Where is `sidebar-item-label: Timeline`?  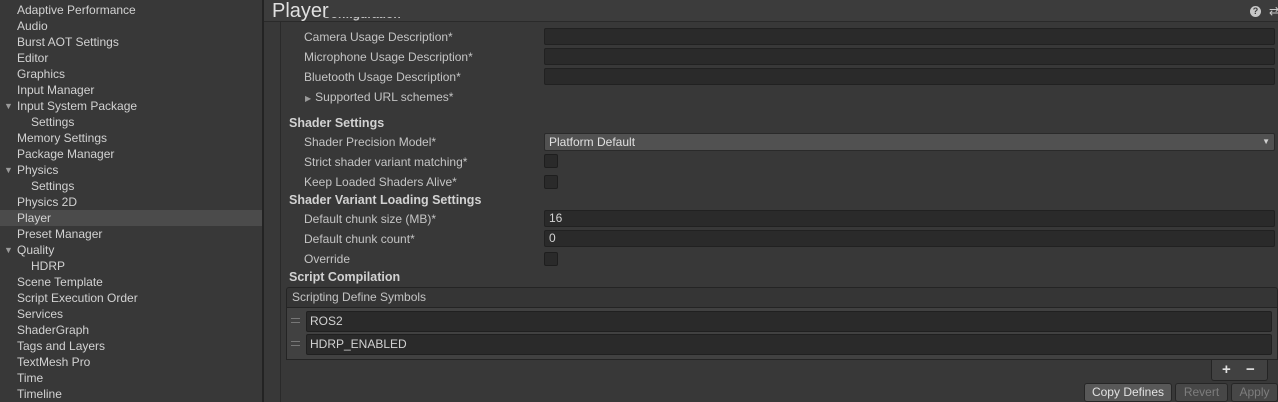
sidebar-item-label: Timeline is located at coordinates (39, 394).